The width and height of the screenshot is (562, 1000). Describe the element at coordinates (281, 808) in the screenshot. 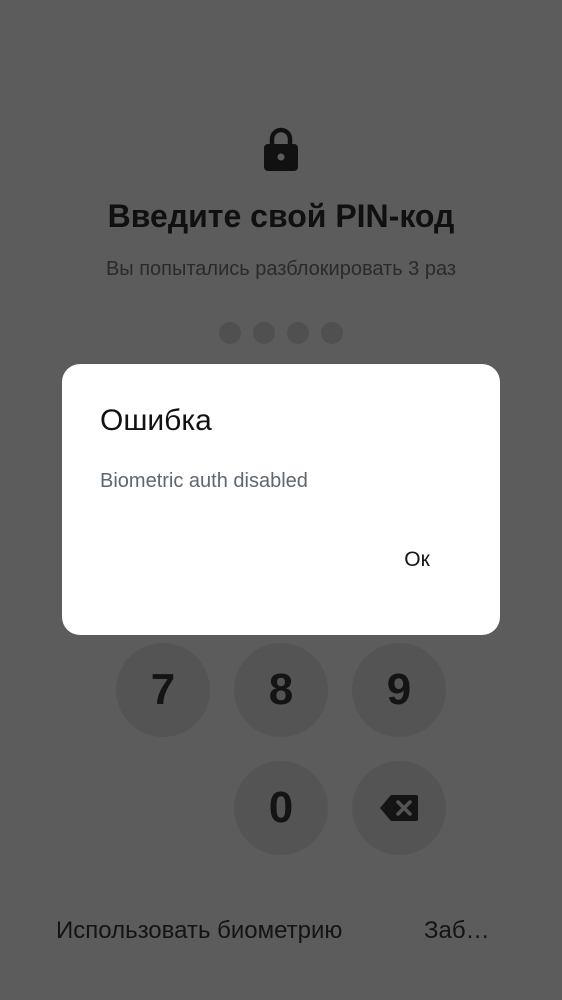

I see `keypad-key-0: 0` at that location.